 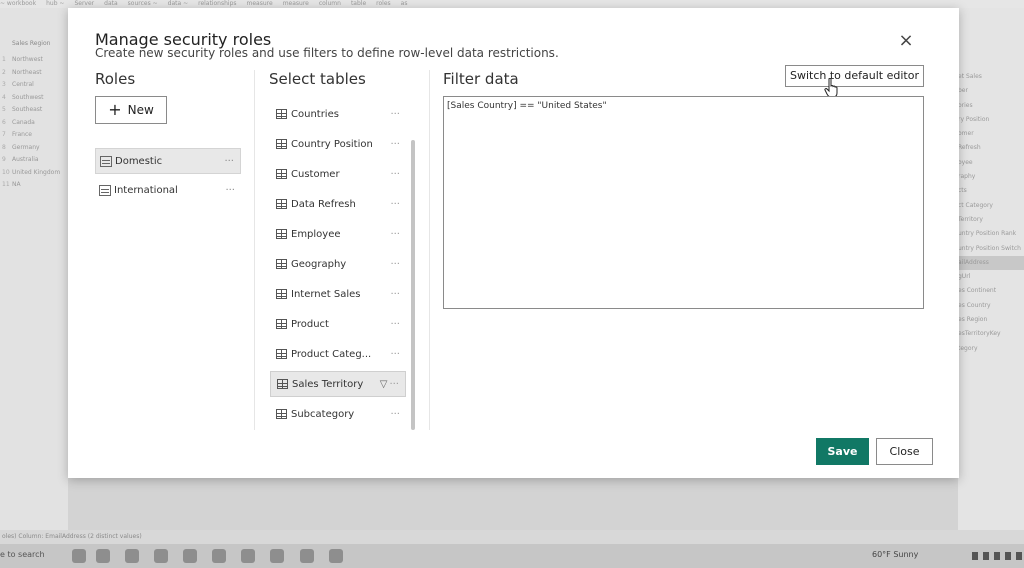 What do you see at coordinates (842, 451) in the screenshot?
I see `save-button: Save` at bounding box center [842, 451].